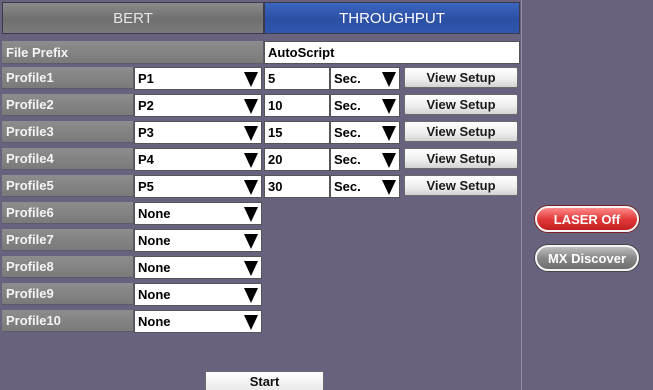 The image size is (653, 390). Describe the element at coordinates (365, 78) in the screenshot. I see `profile1-unit-select: Sec.` at that location.